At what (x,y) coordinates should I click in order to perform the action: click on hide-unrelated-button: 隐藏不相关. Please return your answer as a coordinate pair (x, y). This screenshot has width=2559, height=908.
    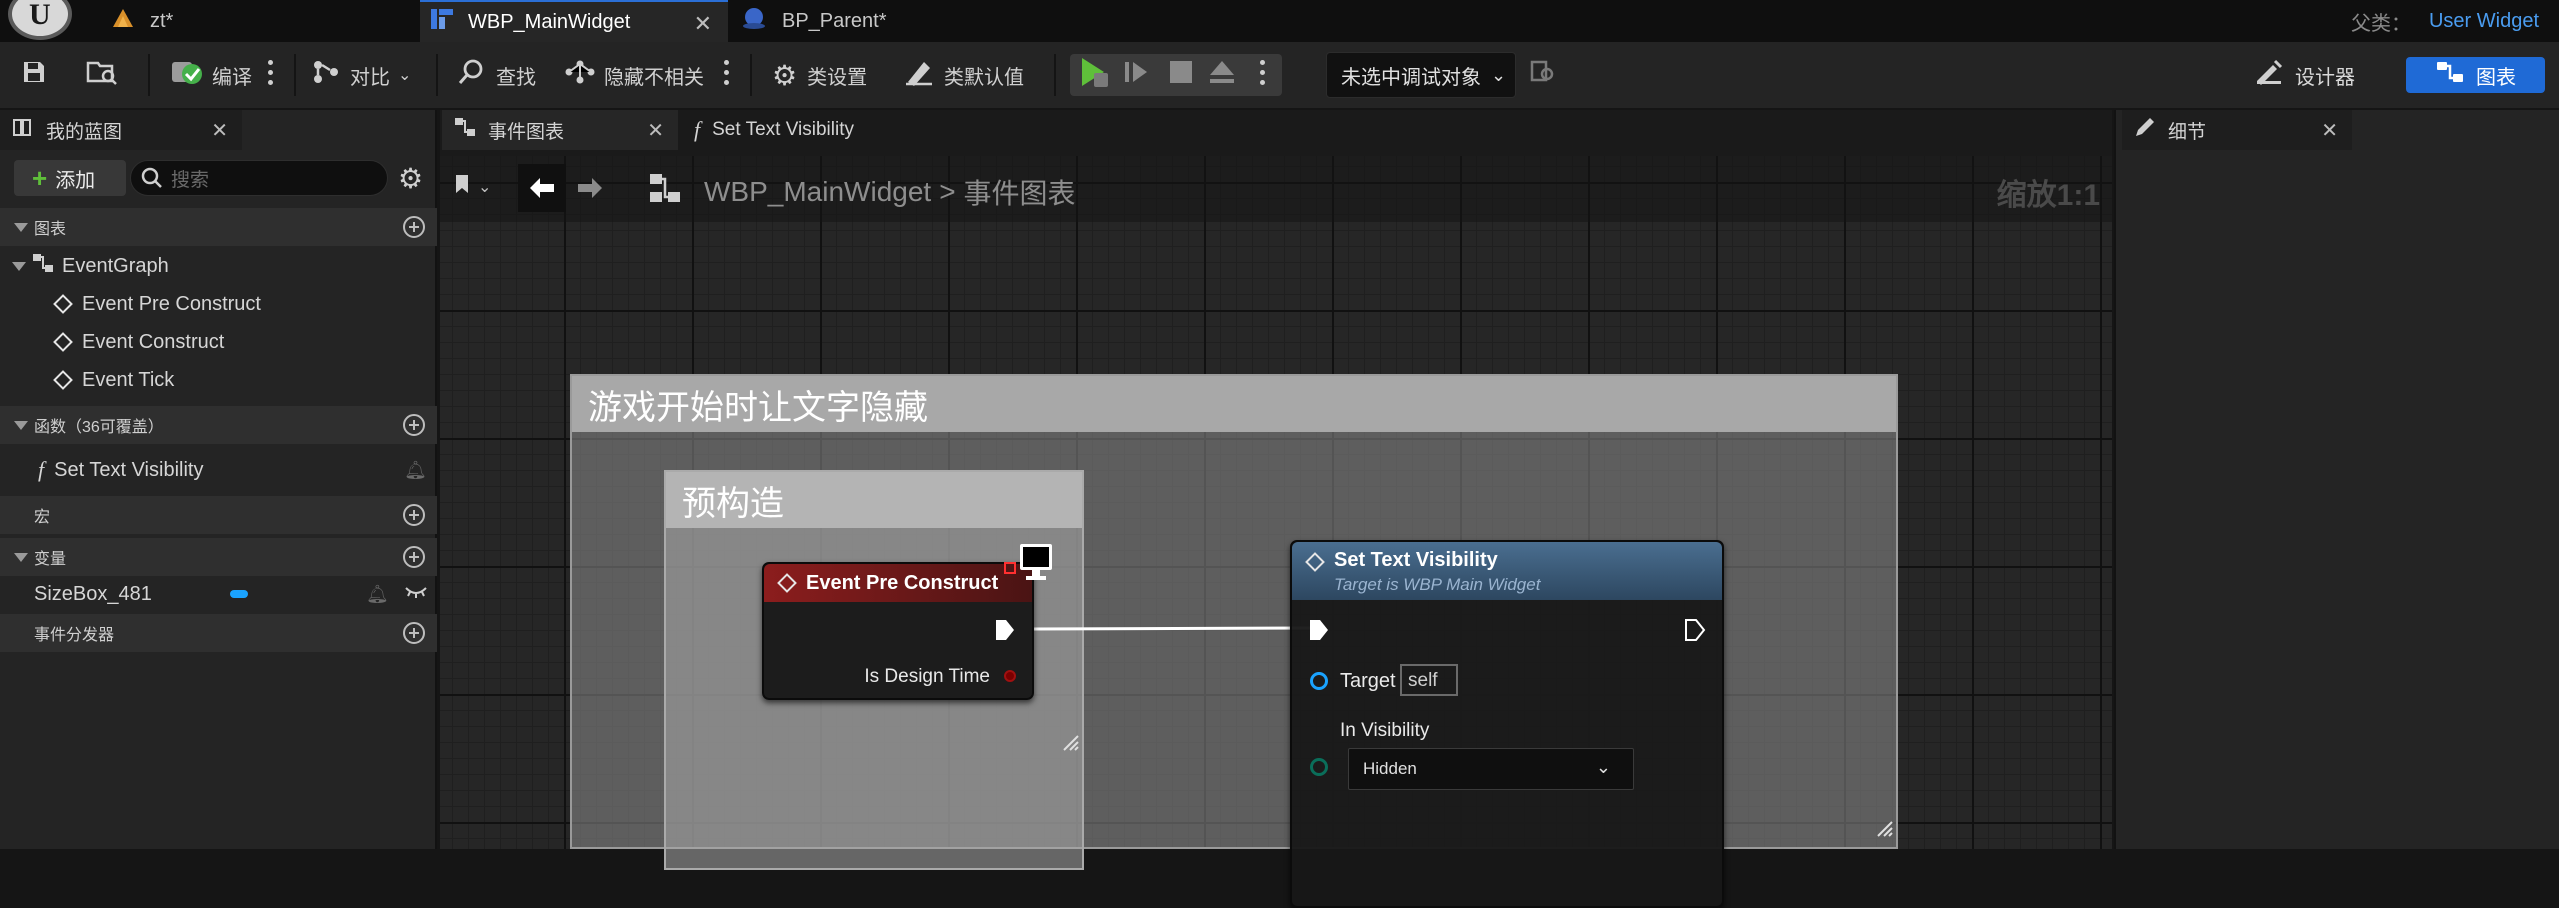
    Looking at the image, I should click on (634, 75).